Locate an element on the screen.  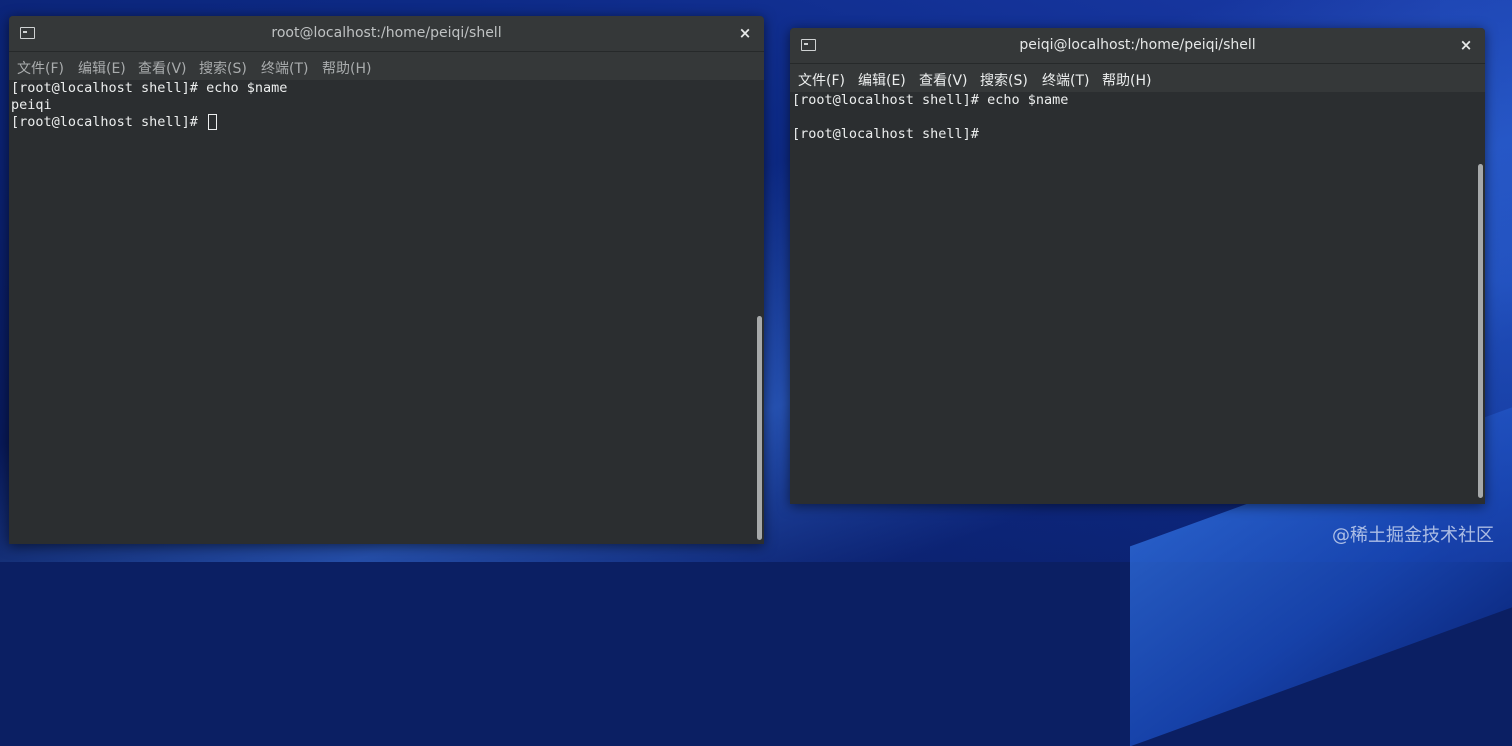
window-titlebar: root@localhost:/home/peiqi/shell × is located at coordinates (386, 34).